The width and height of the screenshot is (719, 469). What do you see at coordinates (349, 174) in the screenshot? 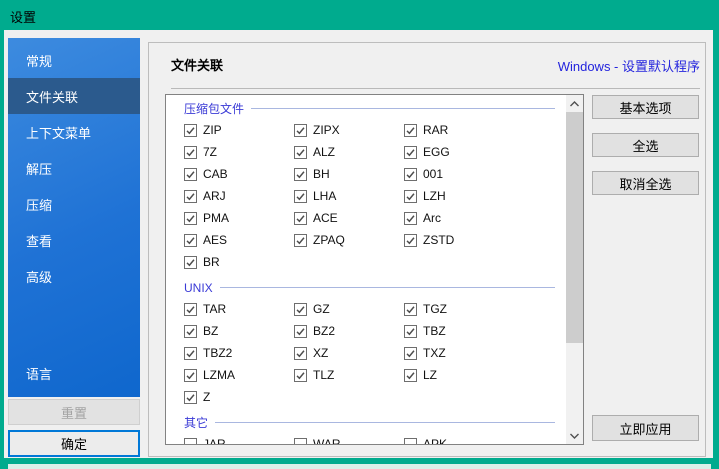
I see `checkbox-bh: BH` at bounding box center [349, 174].